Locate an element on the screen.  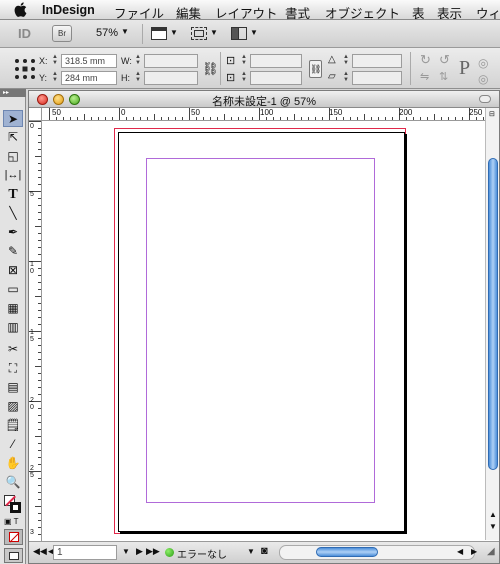
vertical-scrollbar: ⊟ ▲ ▼ is located at coordinates (492, 324).